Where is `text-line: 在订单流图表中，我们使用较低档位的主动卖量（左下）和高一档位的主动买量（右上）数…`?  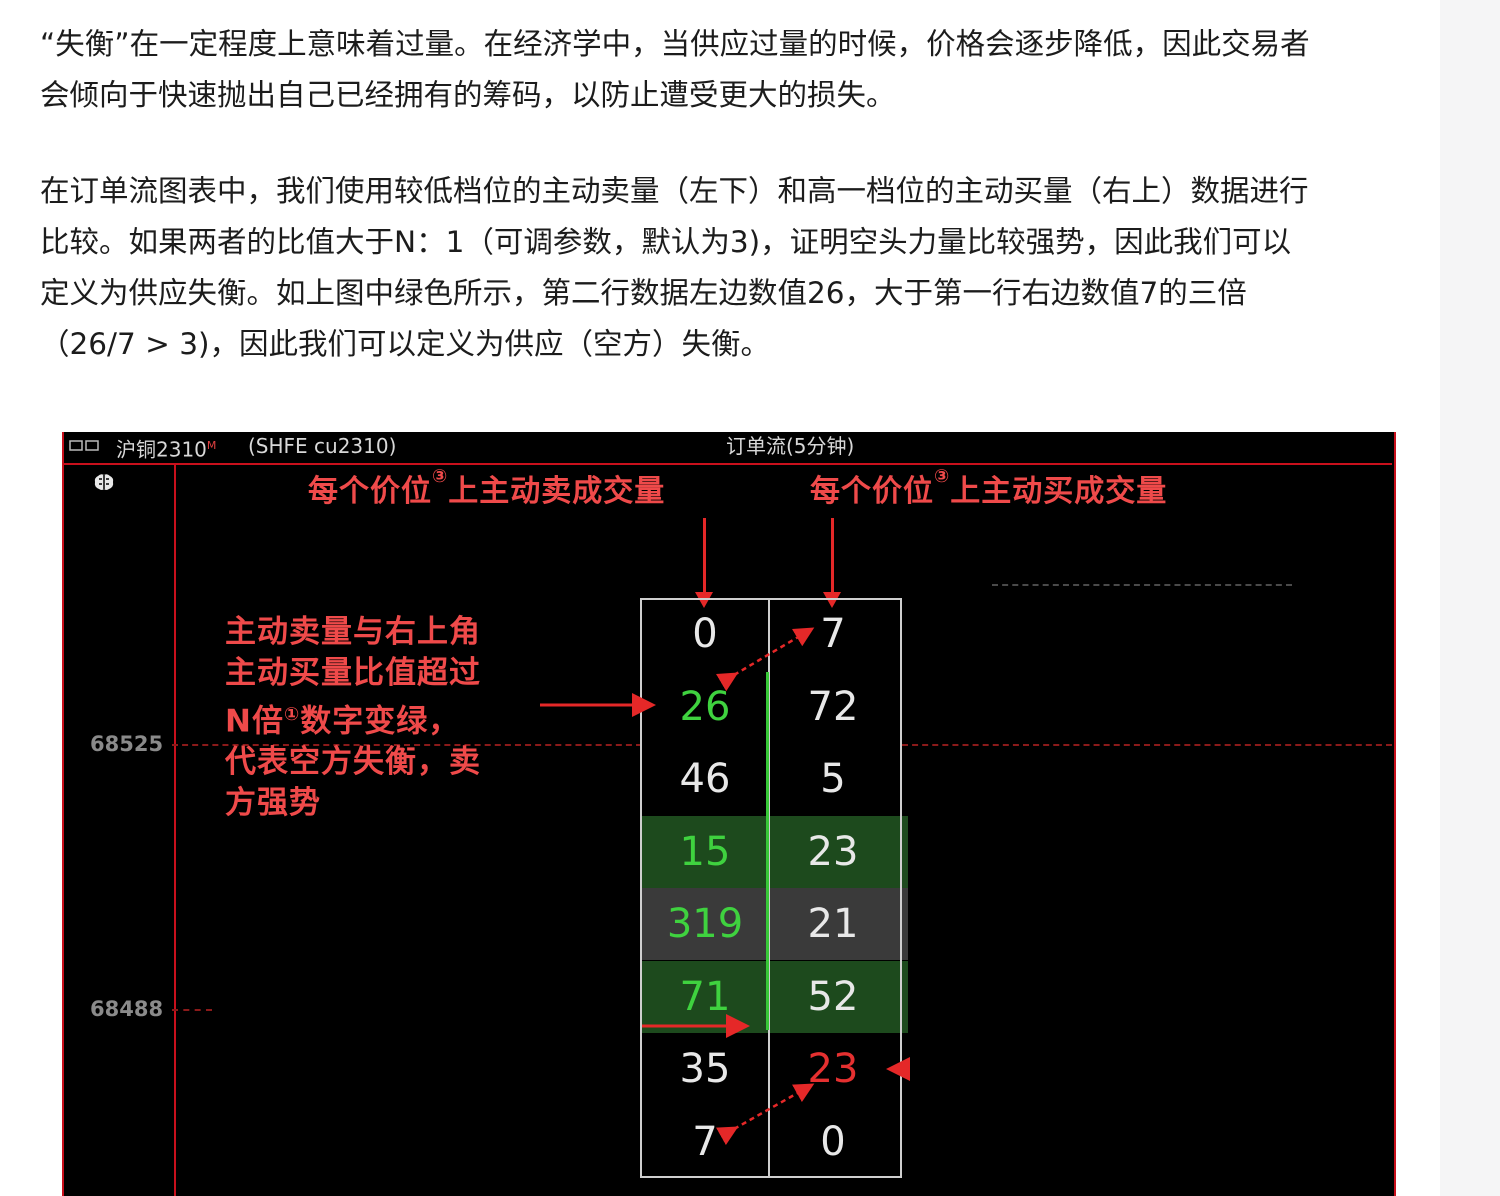
text-line: 在订单流图表中，我们使用较低档位的主动卖量（左下）和高一档位的主动买量（右上）数… is located at coordinates (674, 191).